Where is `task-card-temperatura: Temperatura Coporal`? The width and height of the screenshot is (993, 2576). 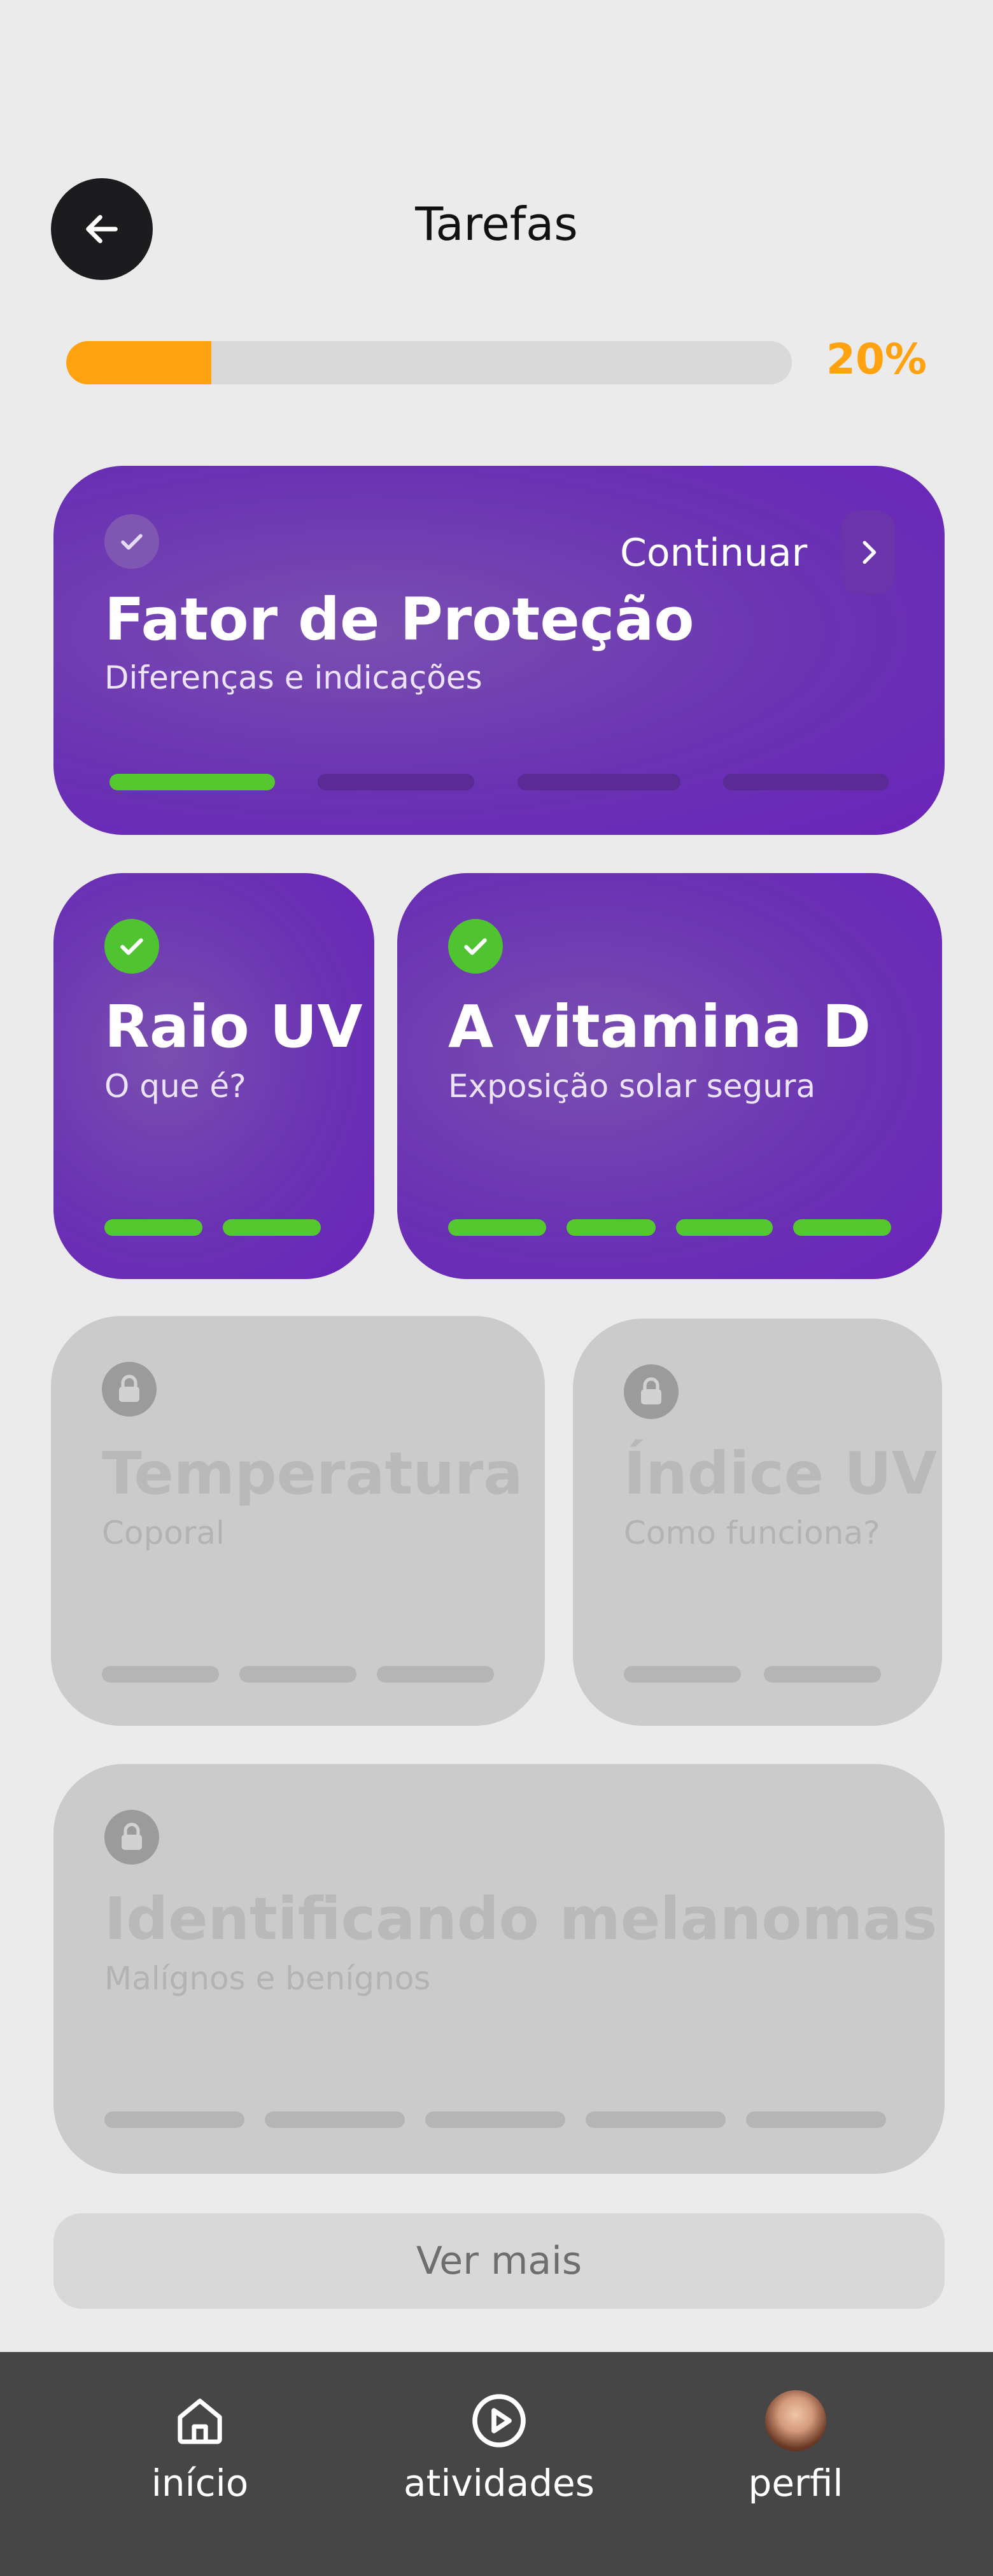 task-card-temperatura: Temperatura Coporal is located at coordinates (298, 1521).